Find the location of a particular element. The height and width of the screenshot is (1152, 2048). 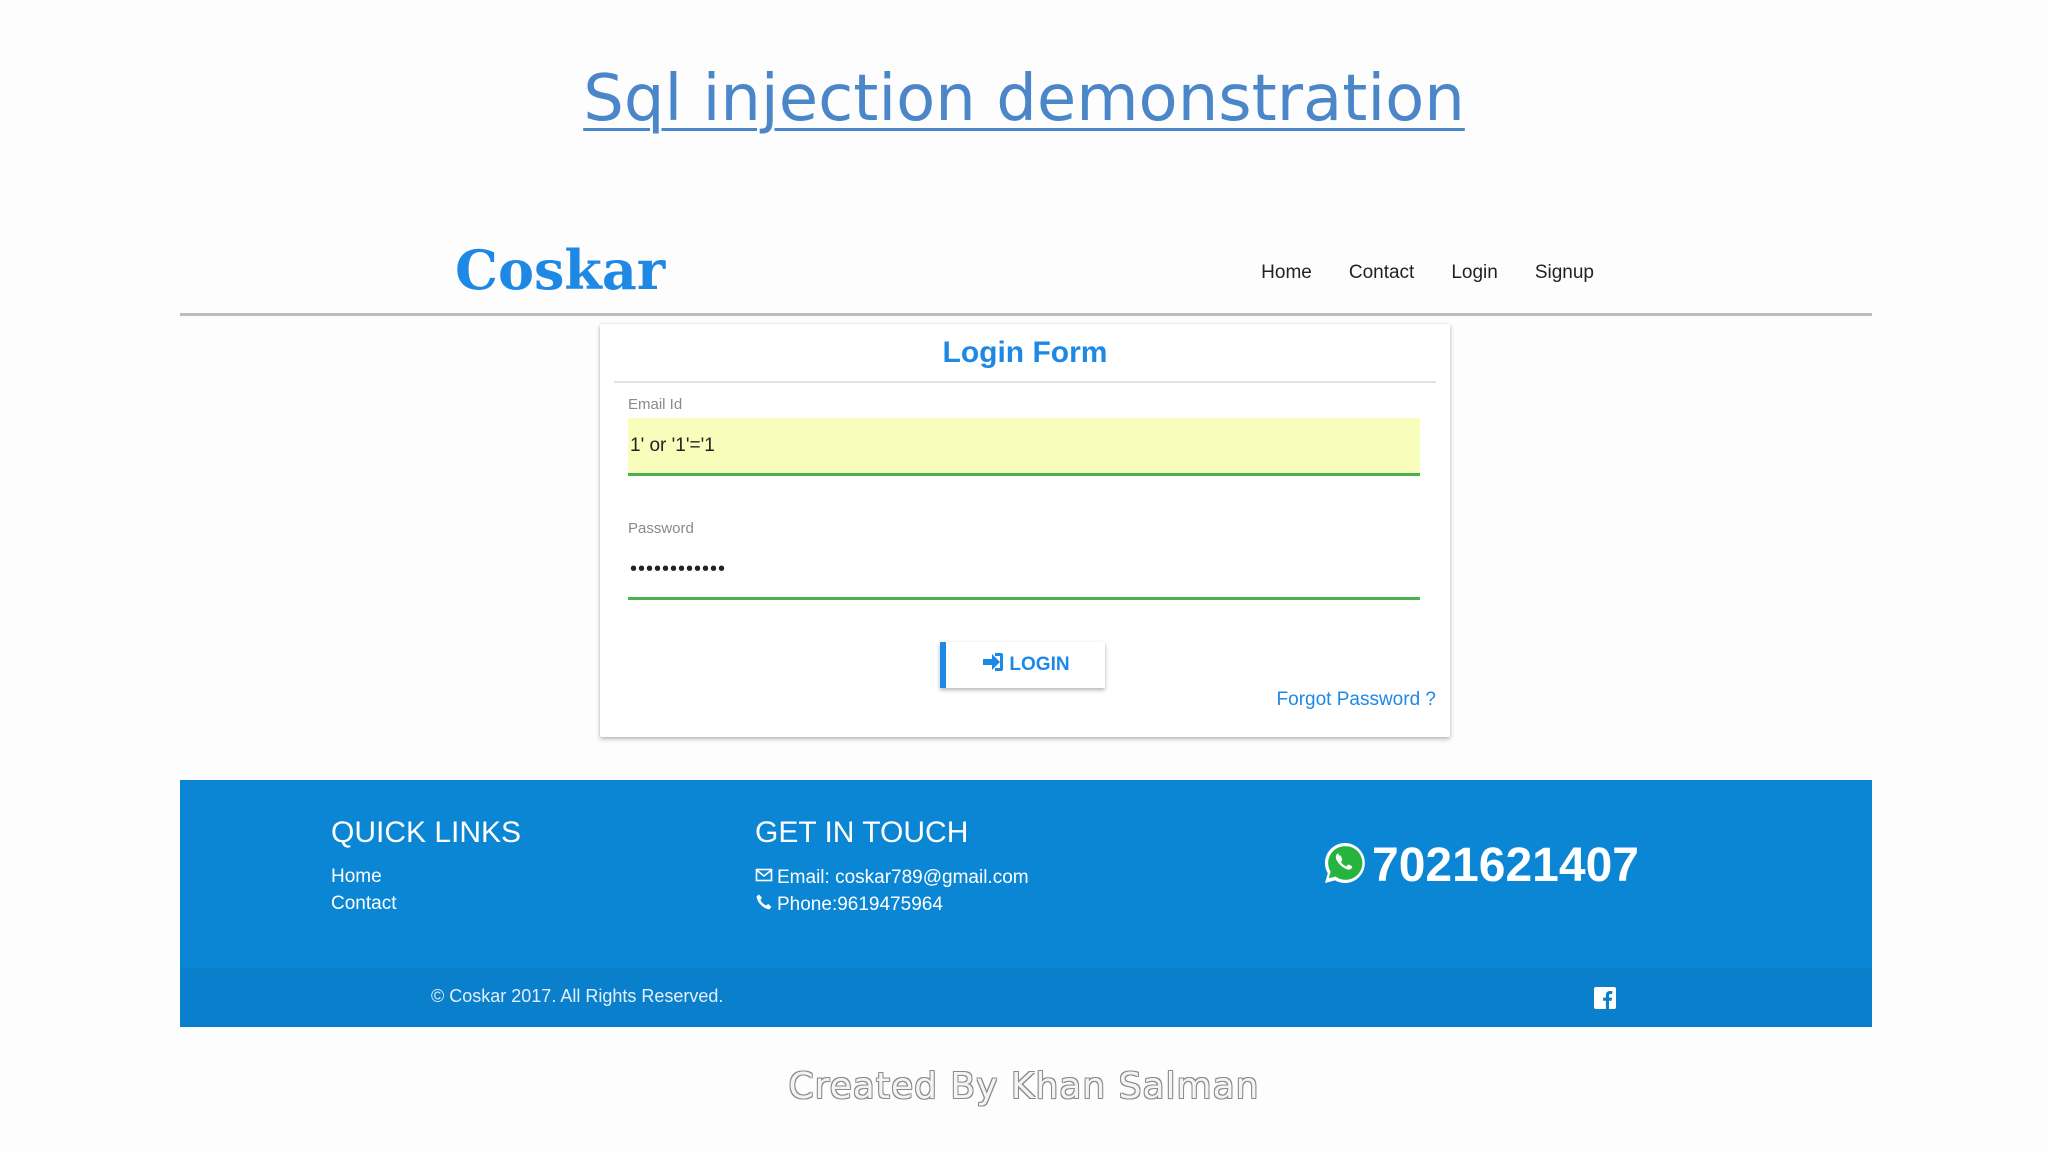

nav-home: Home is located at coordinates (1286, 273).